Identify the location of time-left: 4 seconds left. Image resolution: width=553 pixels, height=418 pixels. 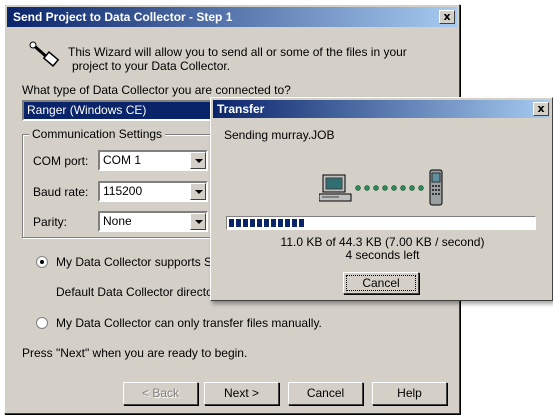
(382, 255).